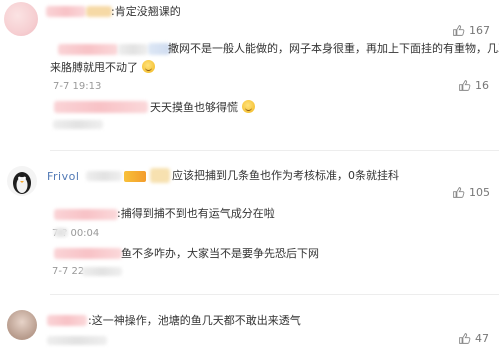 This screenshot has height=354, width=499. Describe the element at coordinates (194, 320) in the screenshot. I see `comment-text: :这一神操作，池塘的鱼几天都不敢出来透气` at that location.